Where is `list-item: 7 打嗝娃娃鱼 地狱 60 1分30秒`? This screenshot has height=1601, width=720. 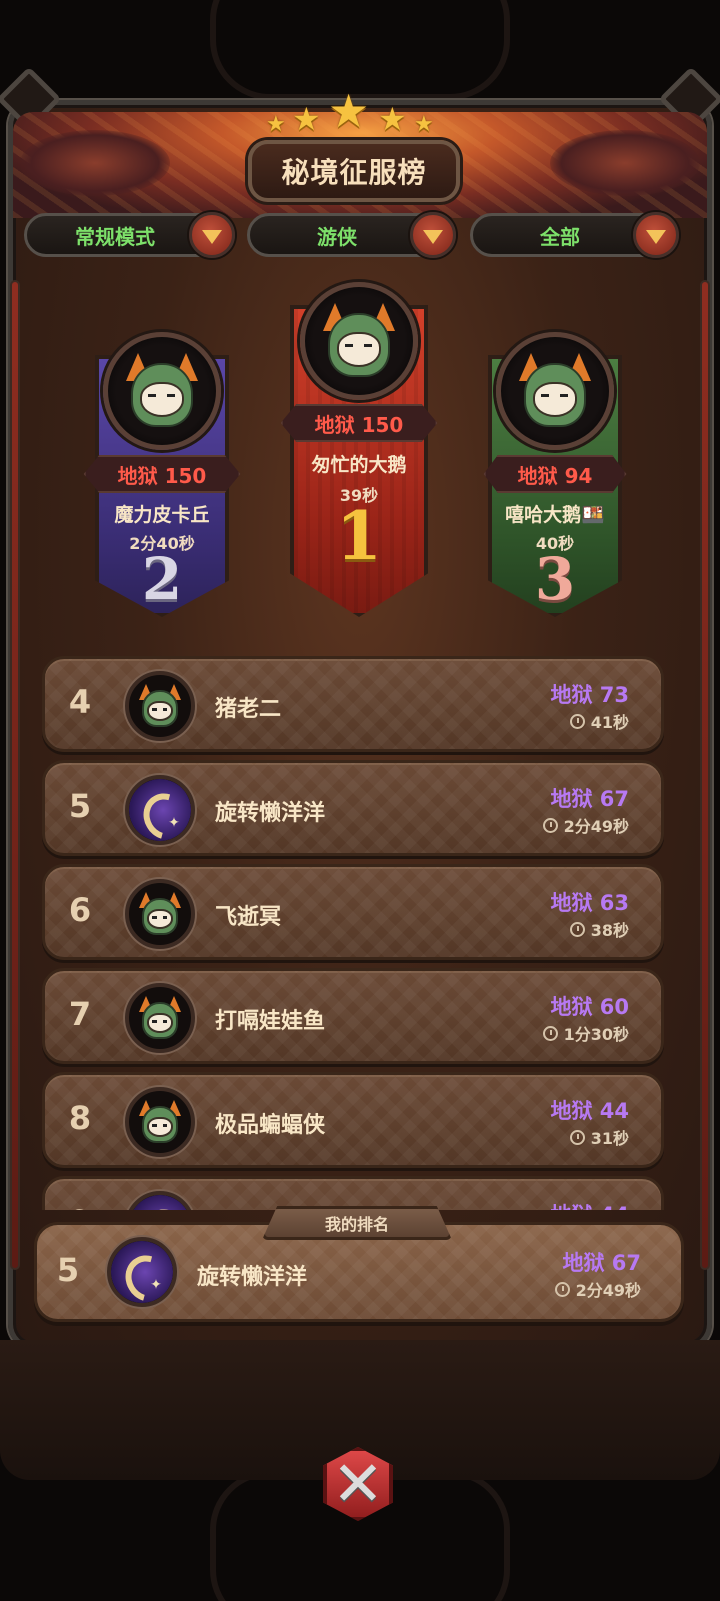 list-item: 7 打嗝娃娃鱼 地狱 60 1分30秒 is located at coordinates (353, 1016).